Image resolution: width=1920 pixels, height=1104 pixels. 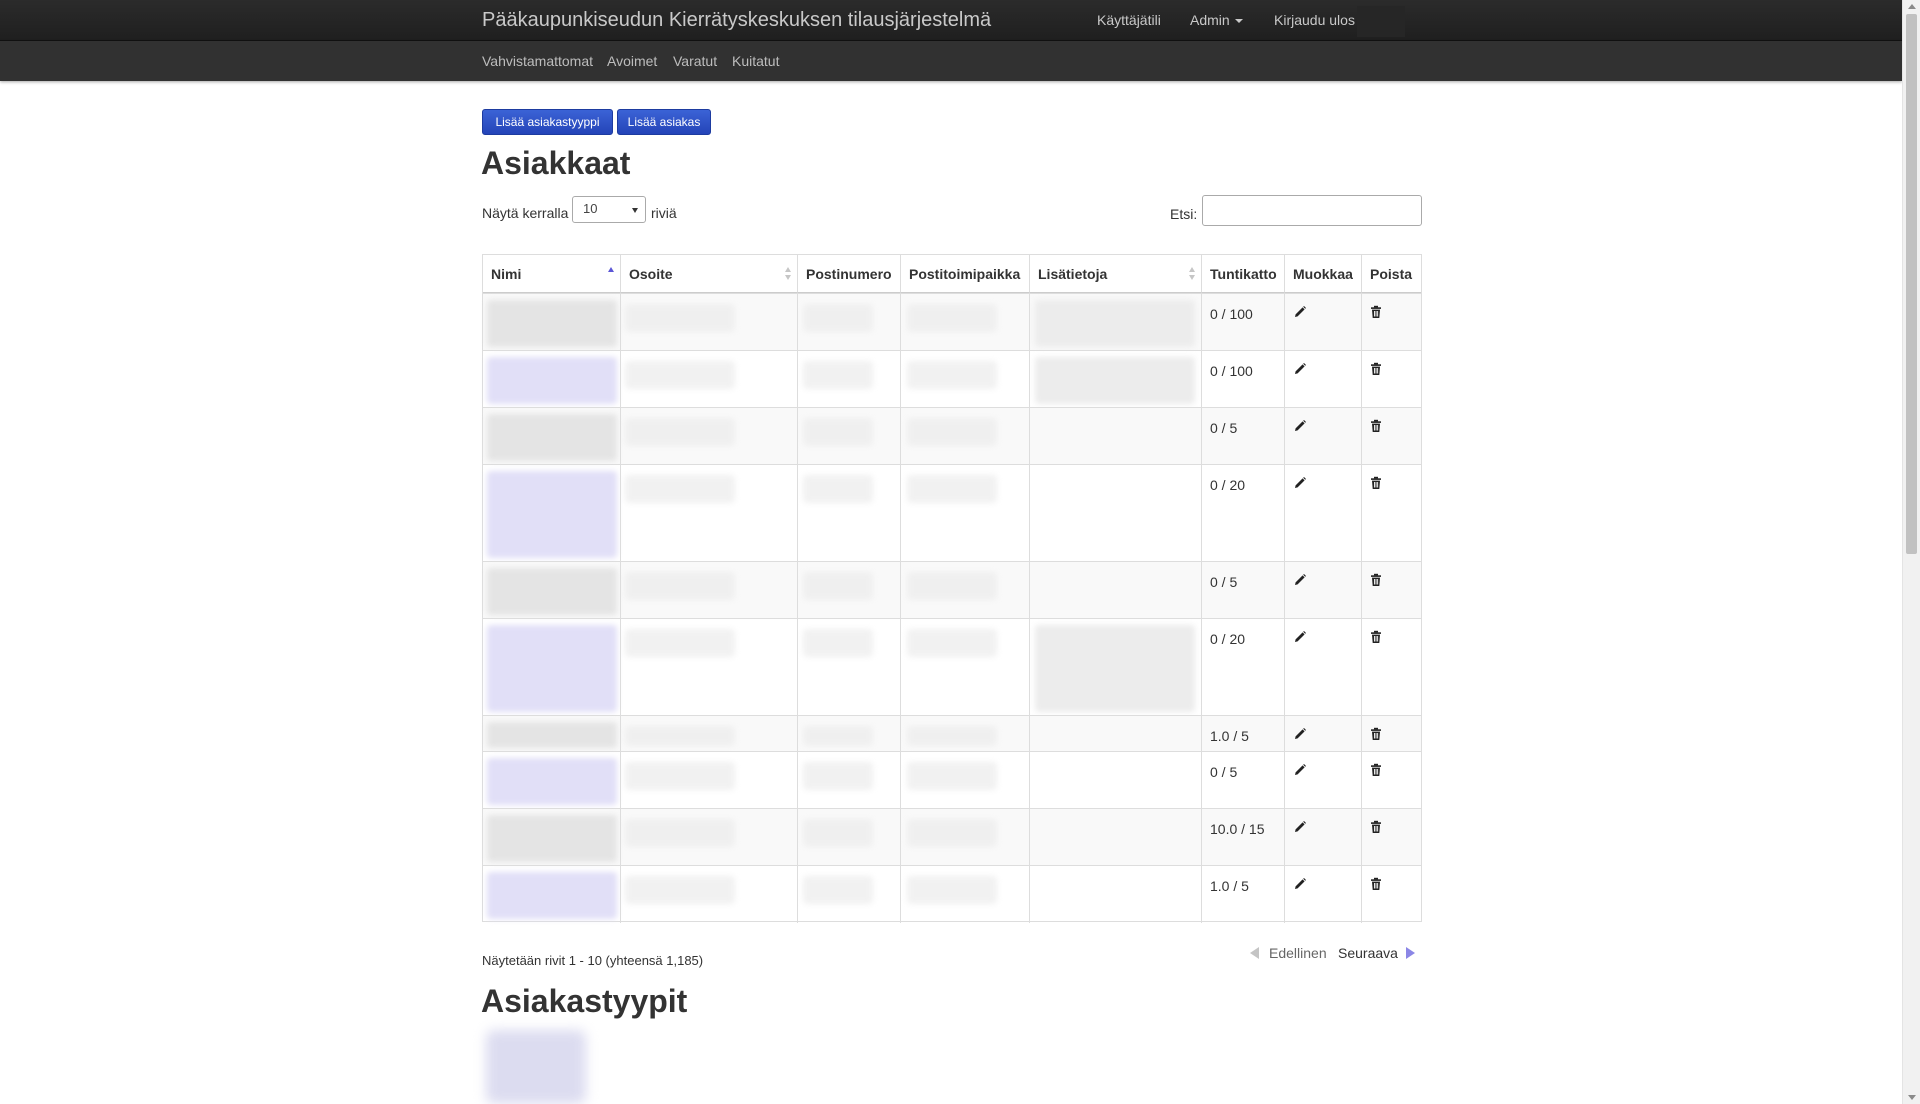 What do you see at coordinates (635, 210) in the screenshot?
I see `select-arrow-icon` at bounding box center [635, 210].